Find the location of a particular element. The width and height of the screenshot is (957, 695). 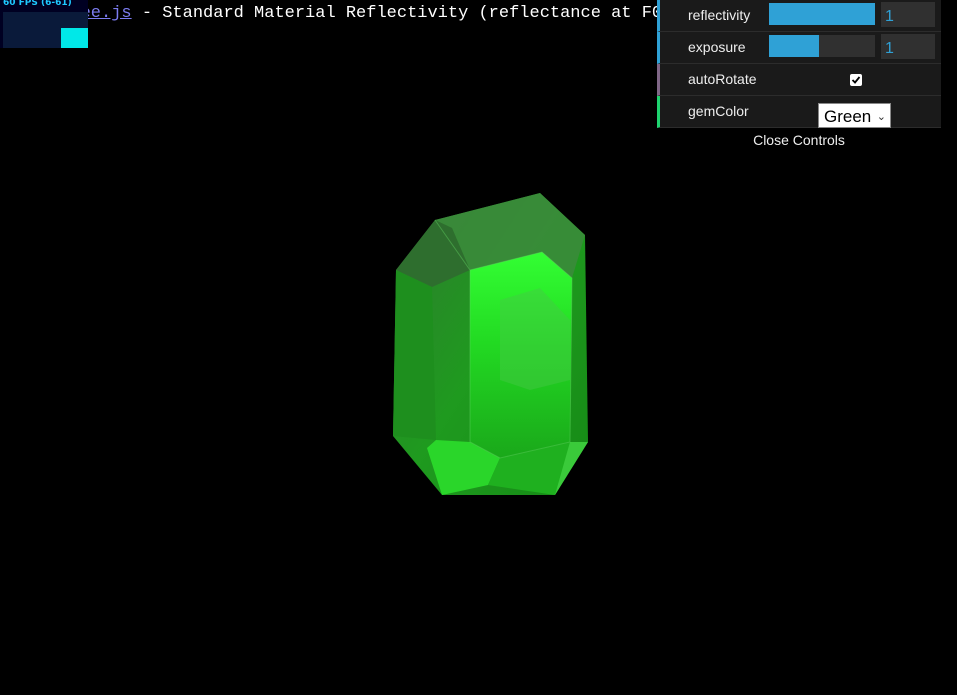

autorotate-checkbox is located at coordinates (856, 80).